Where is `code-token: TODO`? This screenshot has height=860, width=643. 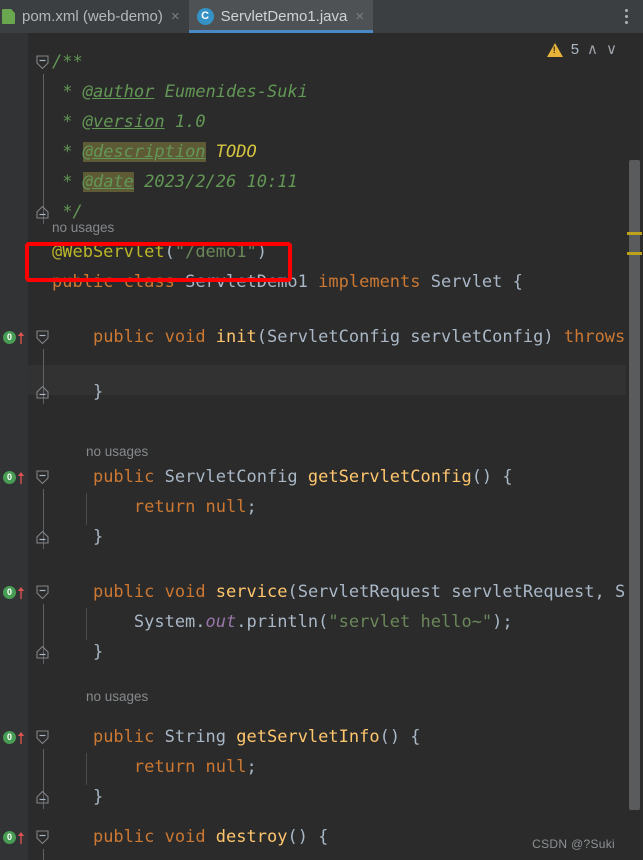
code-token: TODO is located at coordinates (236, 152).